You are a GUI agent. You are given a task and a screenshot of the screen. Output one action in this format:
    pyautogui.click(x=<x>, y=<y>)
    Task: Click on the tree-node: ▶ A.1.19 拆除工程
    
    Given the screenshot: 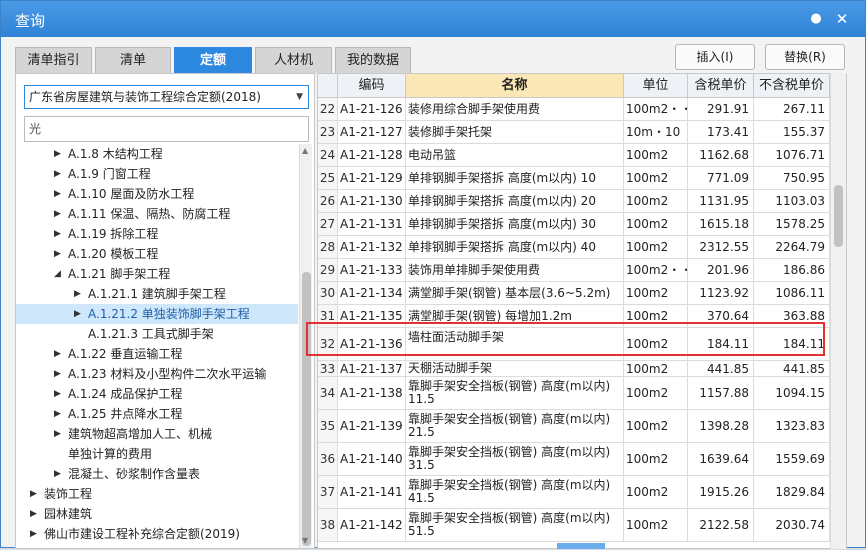 What is the action you would take?
    pyautogui.click(x=157, y=234)
    